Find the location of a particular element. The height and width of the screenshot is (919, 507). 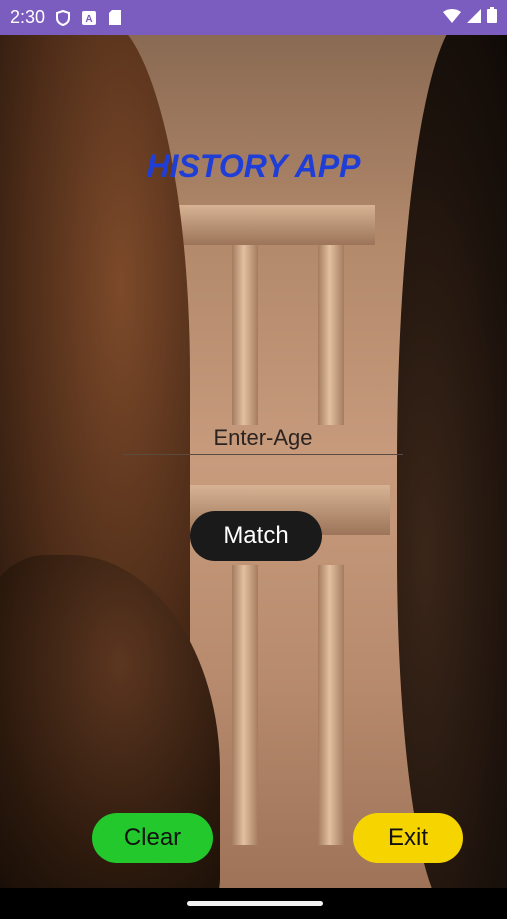

sdcard-icon is located at coordinates (115, 18).